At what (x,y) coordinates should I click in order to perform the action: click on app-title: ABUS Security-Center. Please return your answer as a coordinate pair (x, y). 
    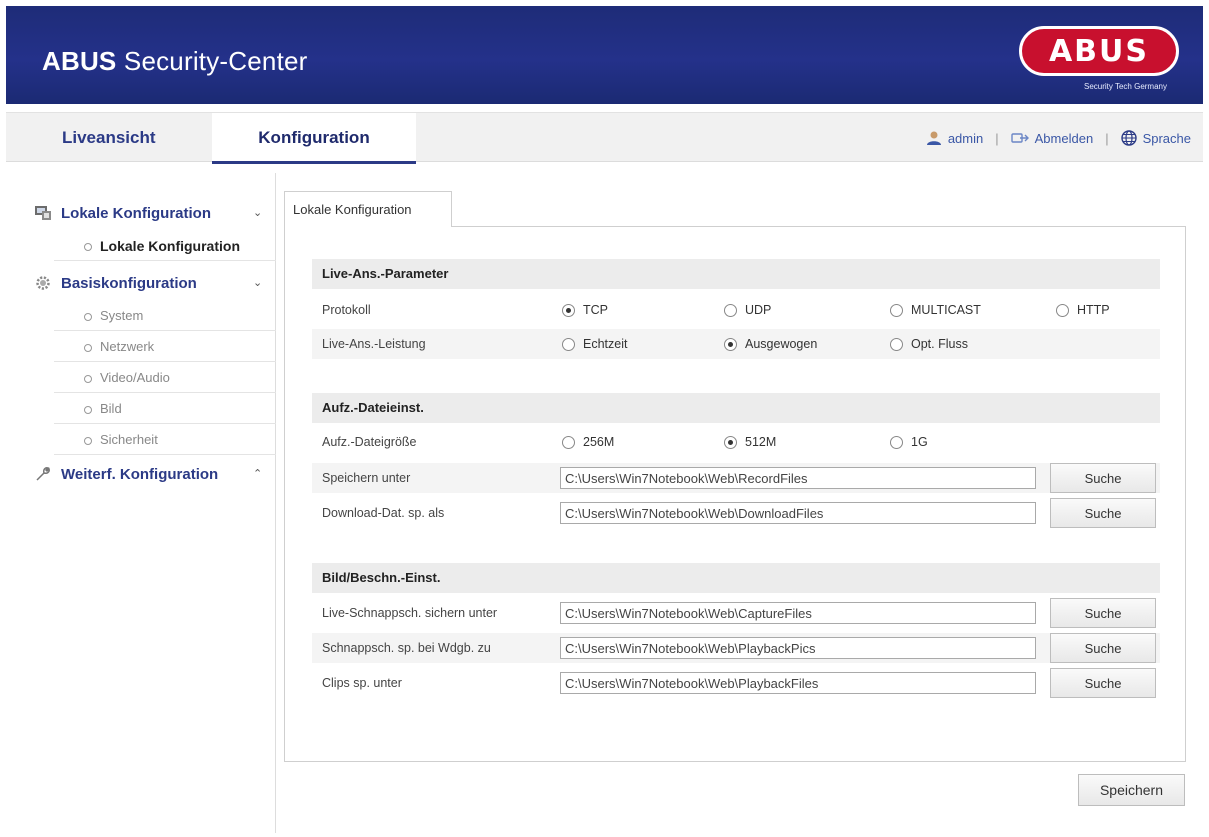
    Looking at the image, I should click on (175, 61).